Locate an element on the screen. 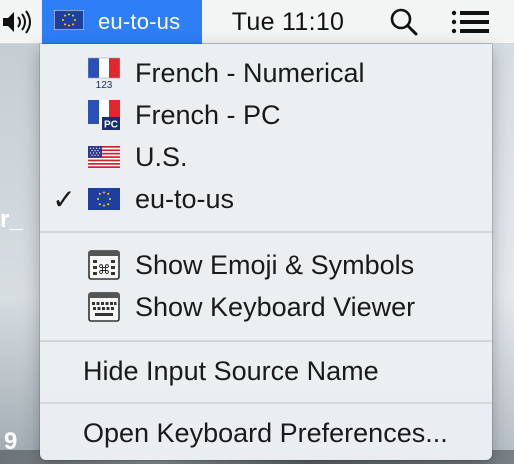 The height and width of the screenshot is (464, 514). french-pc-flag-icon: PC is located at coordinates (104, 115).